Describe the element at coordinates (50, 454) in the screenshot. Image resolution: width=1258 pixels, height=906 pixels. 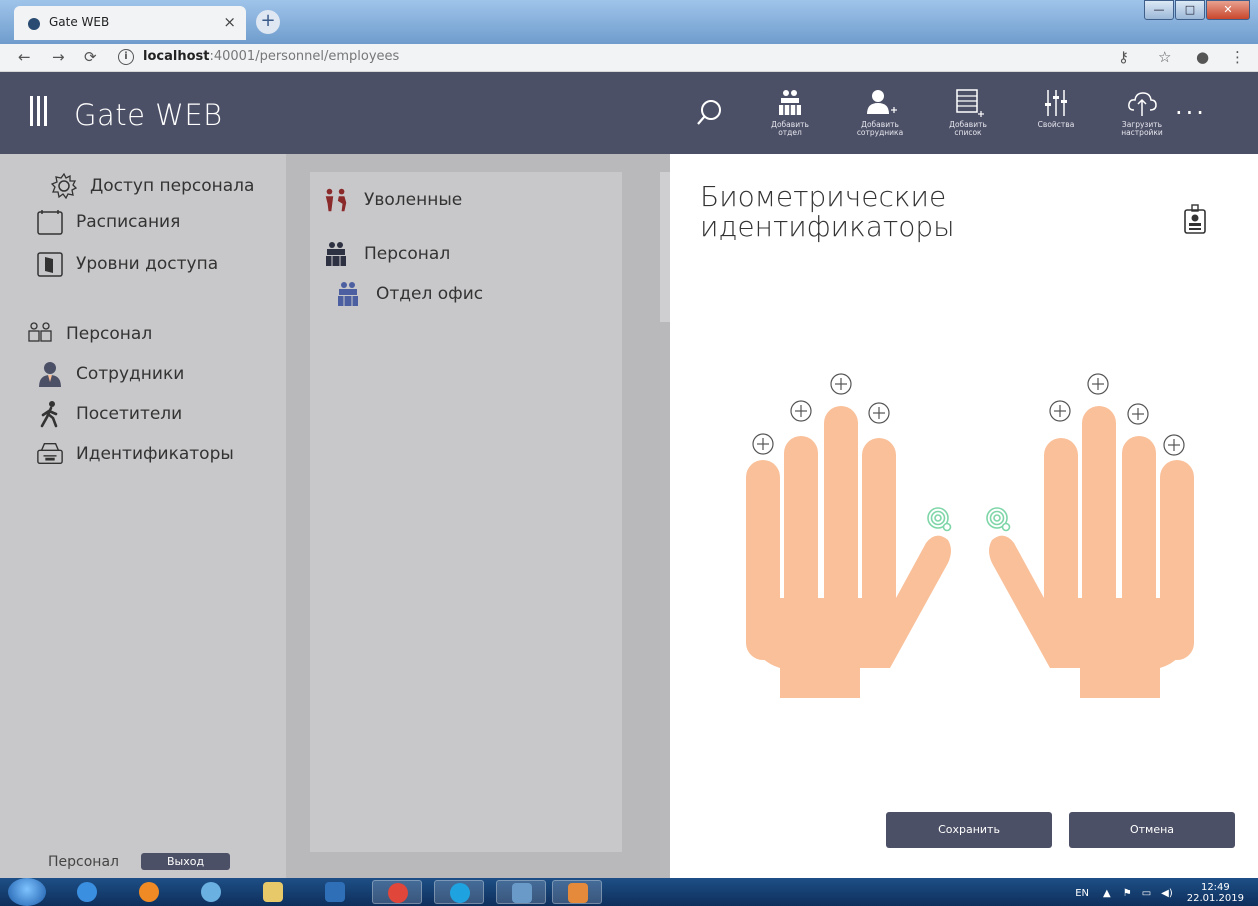
I see `card-reader-icon` at that location.